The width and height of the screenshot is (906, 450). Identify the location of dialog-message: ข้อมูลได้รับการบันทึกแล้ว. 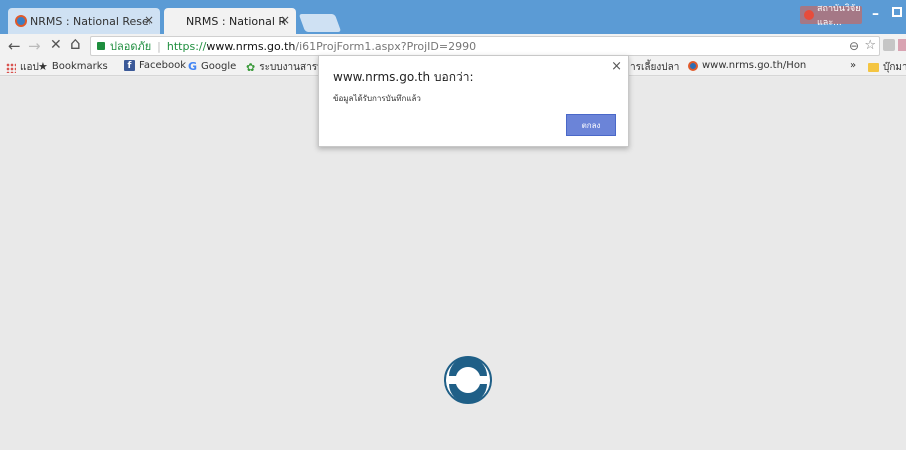
(377, 98).